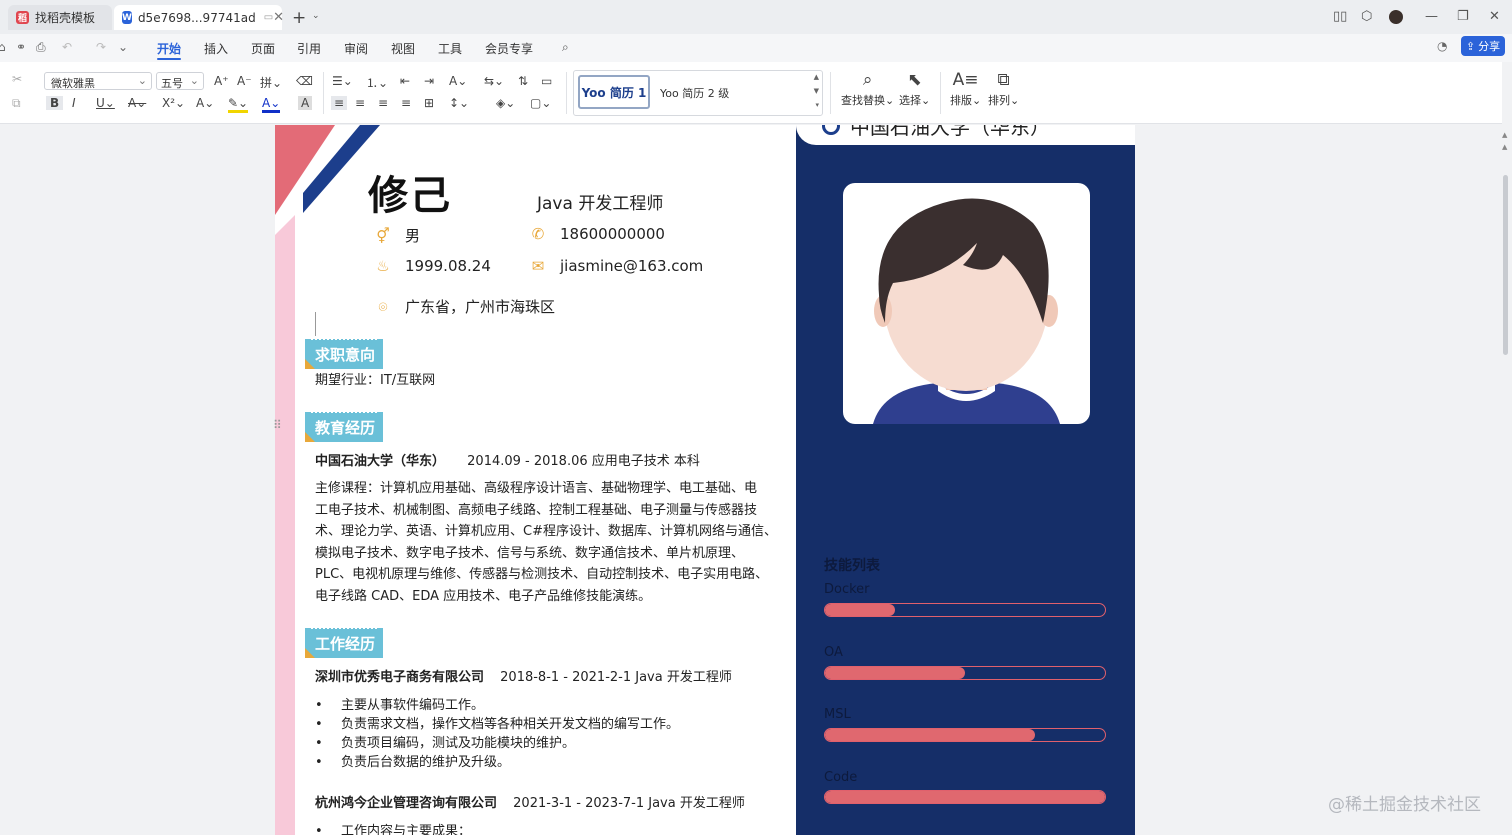  Describe the element at coordinates (1463, 16) in the screenshot. I see `restore-icon: ❐` at that location.